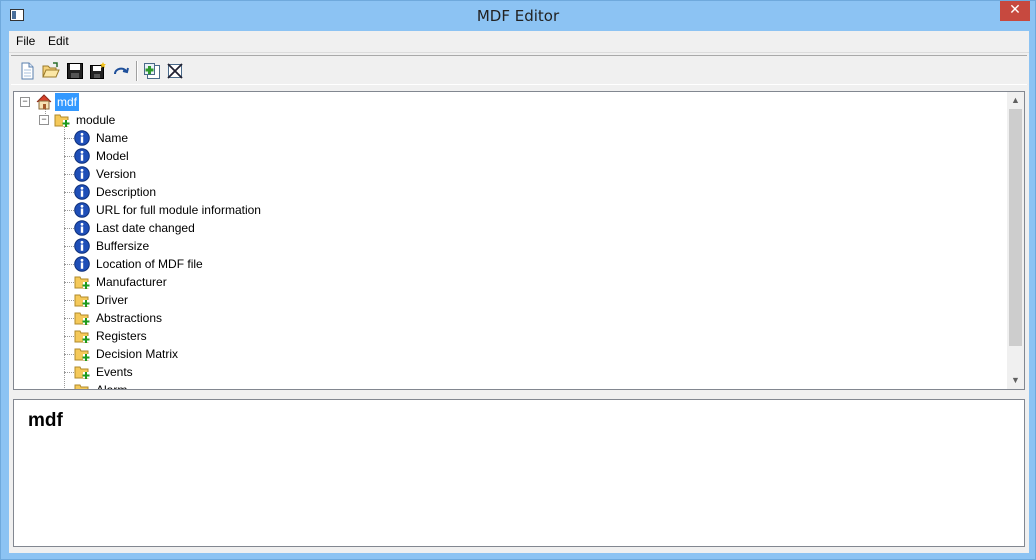 This screenshot has width=1036, height=560. Describe the element at coordinates (264, 264) in the screenshot. I see `tree-node-location-of-mdf-file: Location of MDF file` at that location.